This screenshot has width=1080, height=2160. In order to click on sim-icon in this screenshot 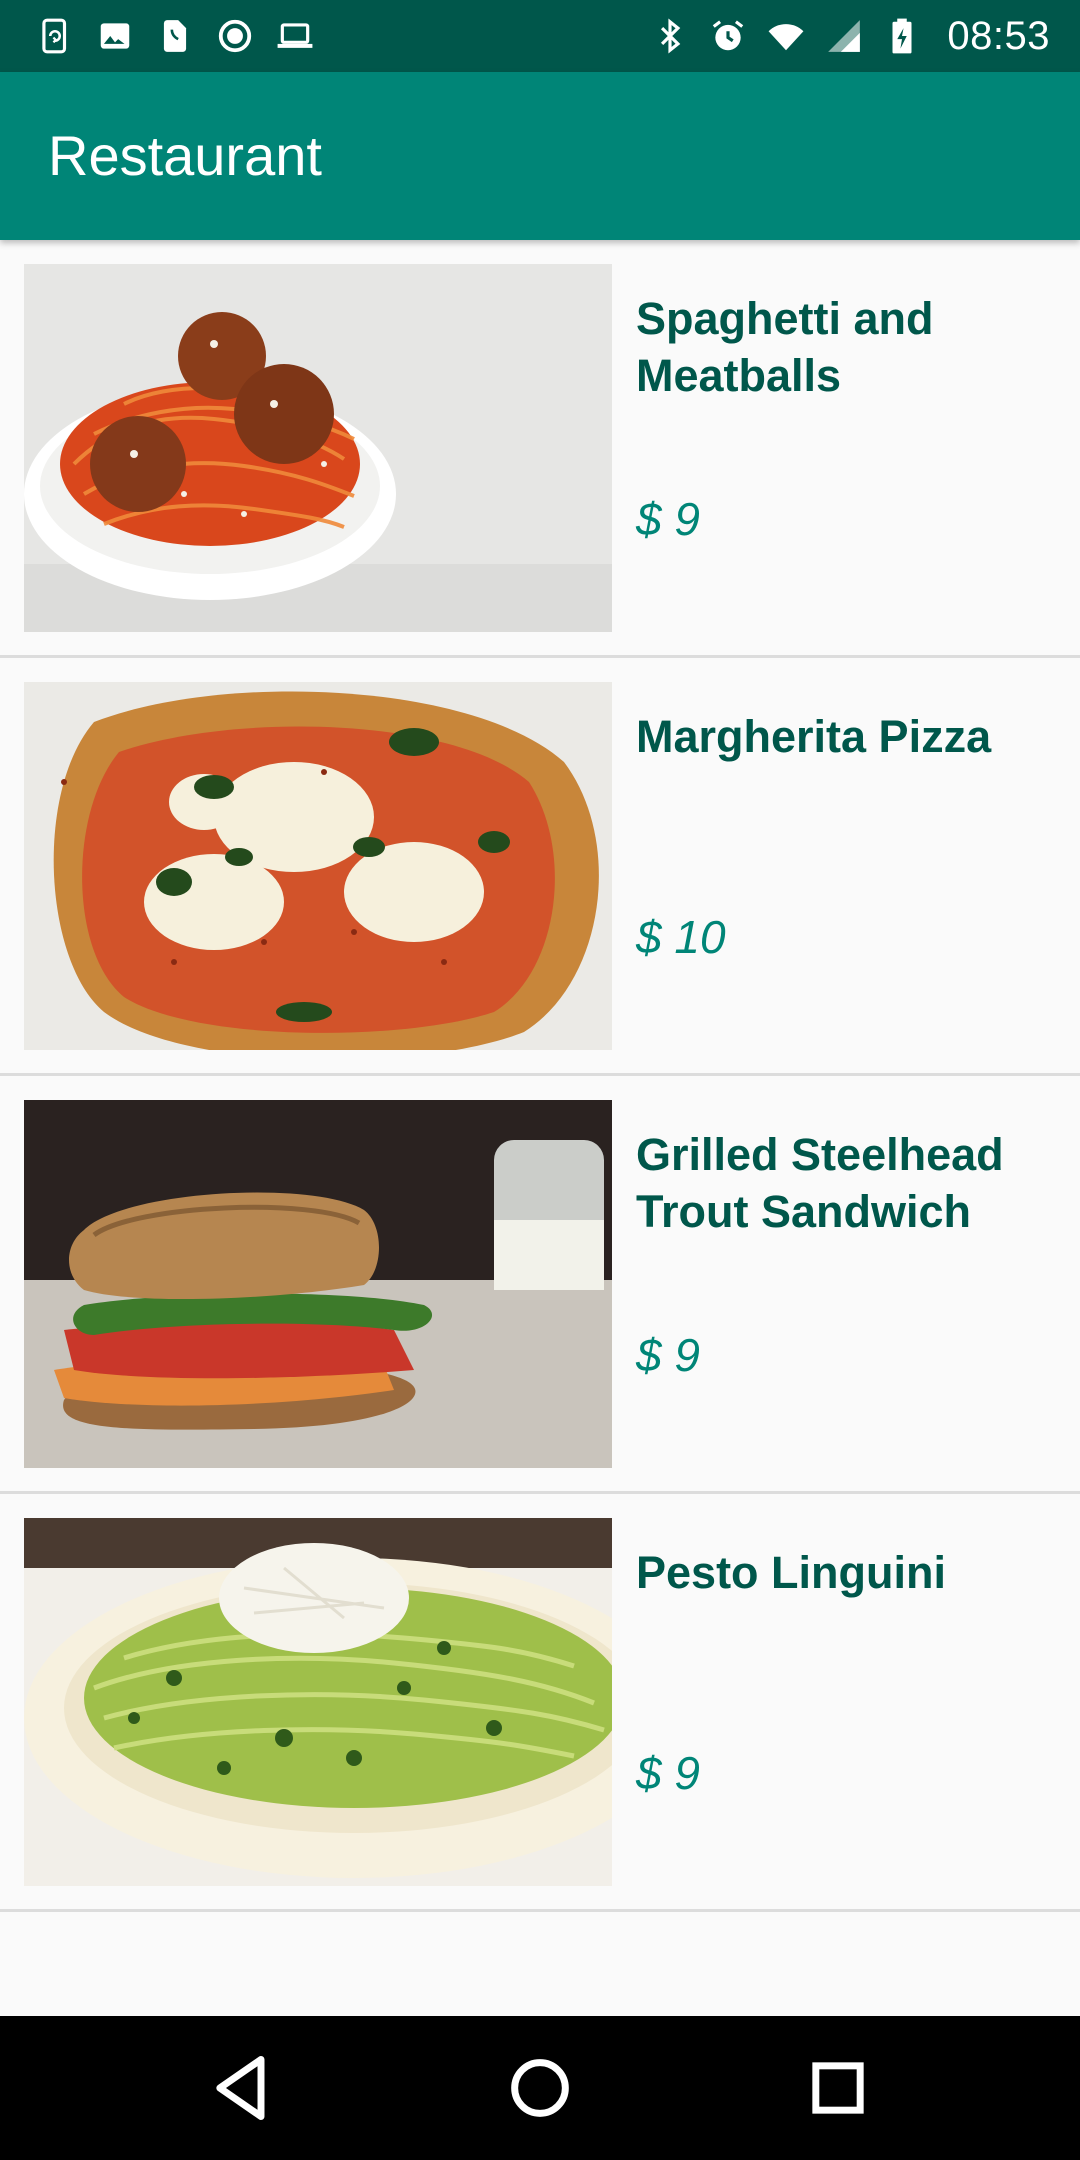, I will do `click(175, 36)`.